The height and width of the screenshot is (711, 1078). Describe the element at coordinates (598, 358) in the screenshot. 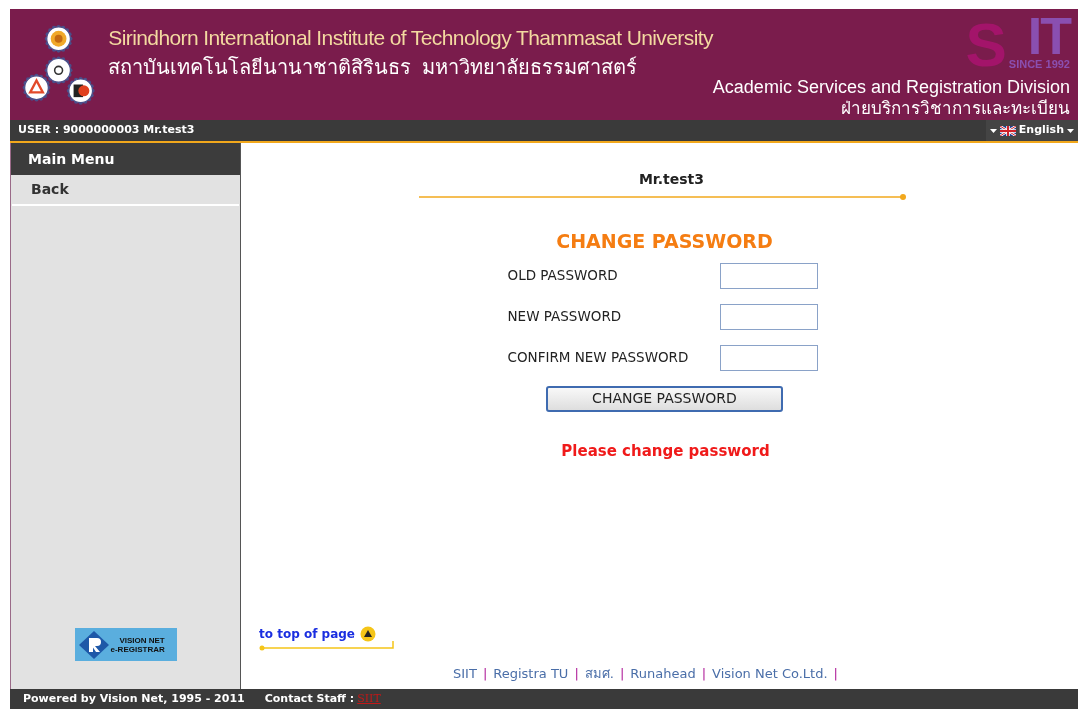

I see `field-label: CONFIRM NEW PASSWORD` at that location.